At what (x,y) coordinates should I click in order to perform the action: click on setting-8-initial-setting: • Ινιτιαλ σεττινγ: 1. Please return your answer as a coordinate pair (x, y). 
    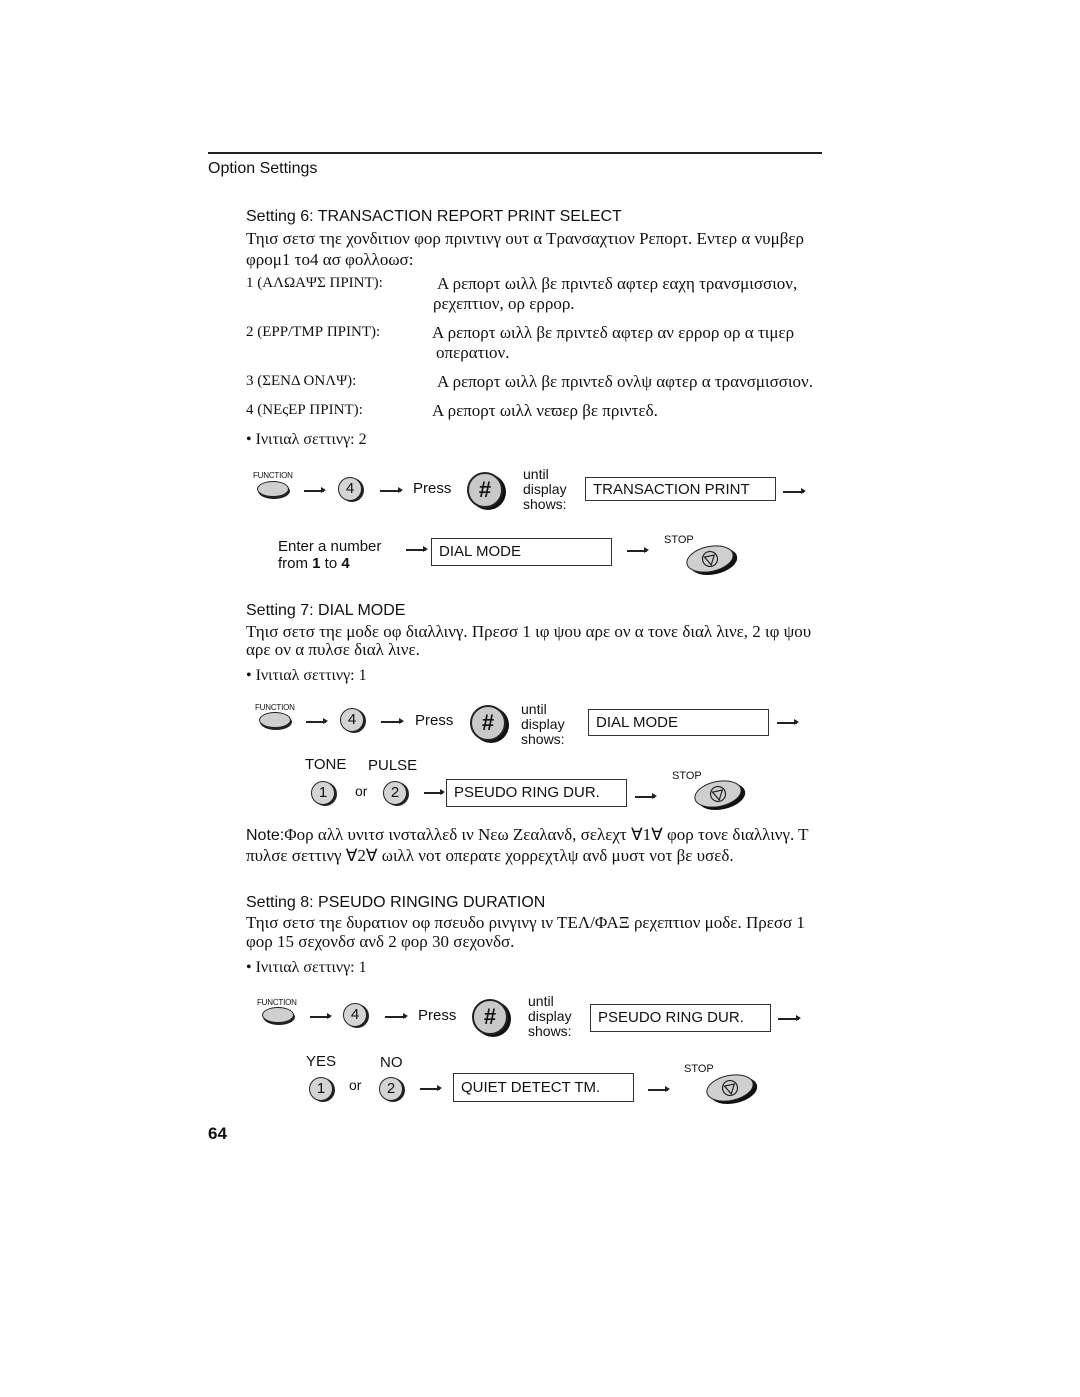
    Looking at the image, I should click on (306, 967).